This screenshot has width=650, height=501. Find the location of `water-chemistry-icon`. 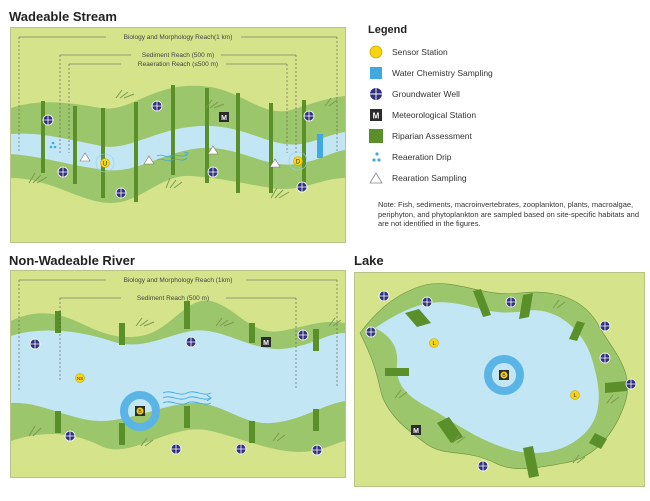

water-chemistry-icon is located at coordinates (376, 73).